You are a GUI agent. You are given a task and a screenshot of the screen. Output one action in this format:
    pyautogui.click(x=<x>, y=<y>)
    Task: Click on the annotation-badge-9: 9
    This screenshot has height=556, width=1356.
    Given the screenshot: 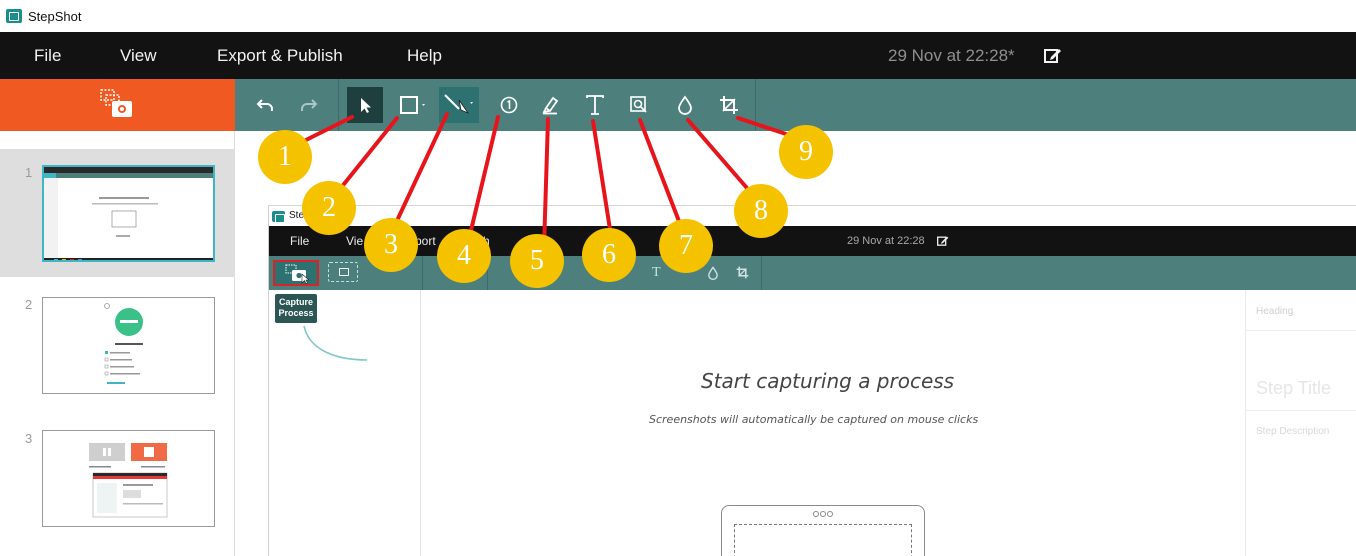 What is the action you would take?
    pyautogui.click(x=806, y=152)
    